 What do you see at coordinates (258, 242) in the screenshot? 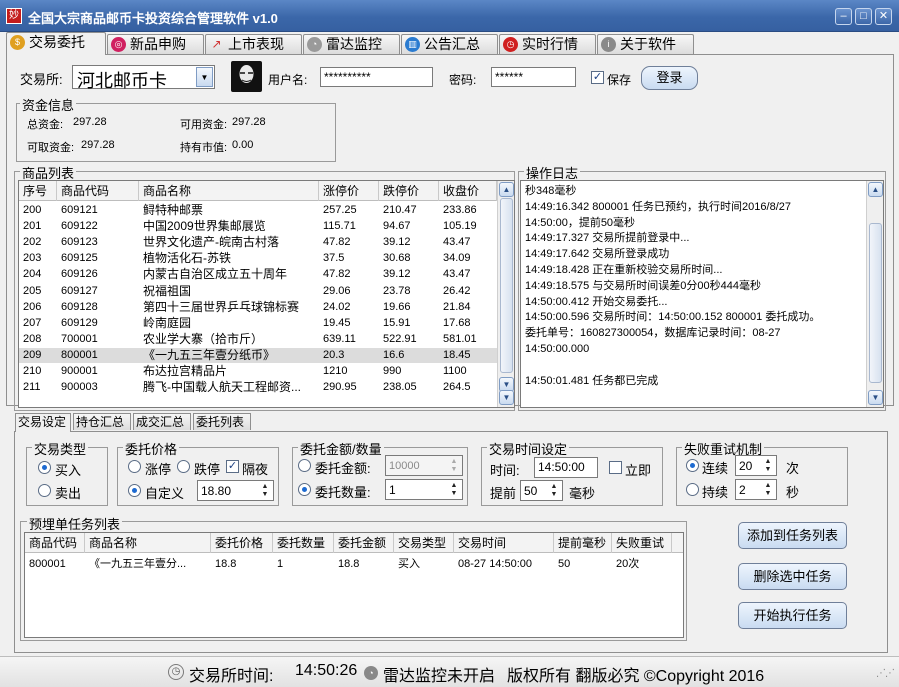
I see `table-row: 202 609123 世界文化遗产-皖南古村落 47.82 39.12 43.47` at bounding box center [258, 242].